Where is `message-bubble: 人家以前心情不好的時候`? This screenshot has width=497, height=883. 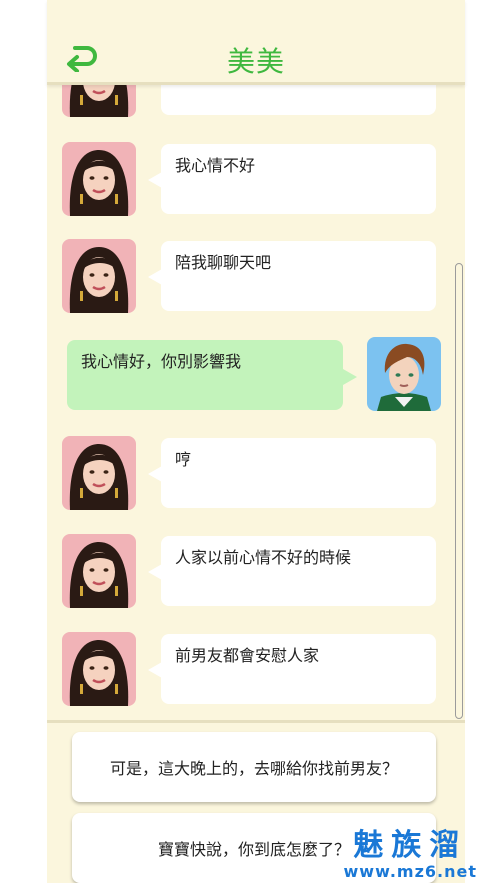
message-bubble: 人家以前心情不好的時候 is located at coordinates (298, 571).